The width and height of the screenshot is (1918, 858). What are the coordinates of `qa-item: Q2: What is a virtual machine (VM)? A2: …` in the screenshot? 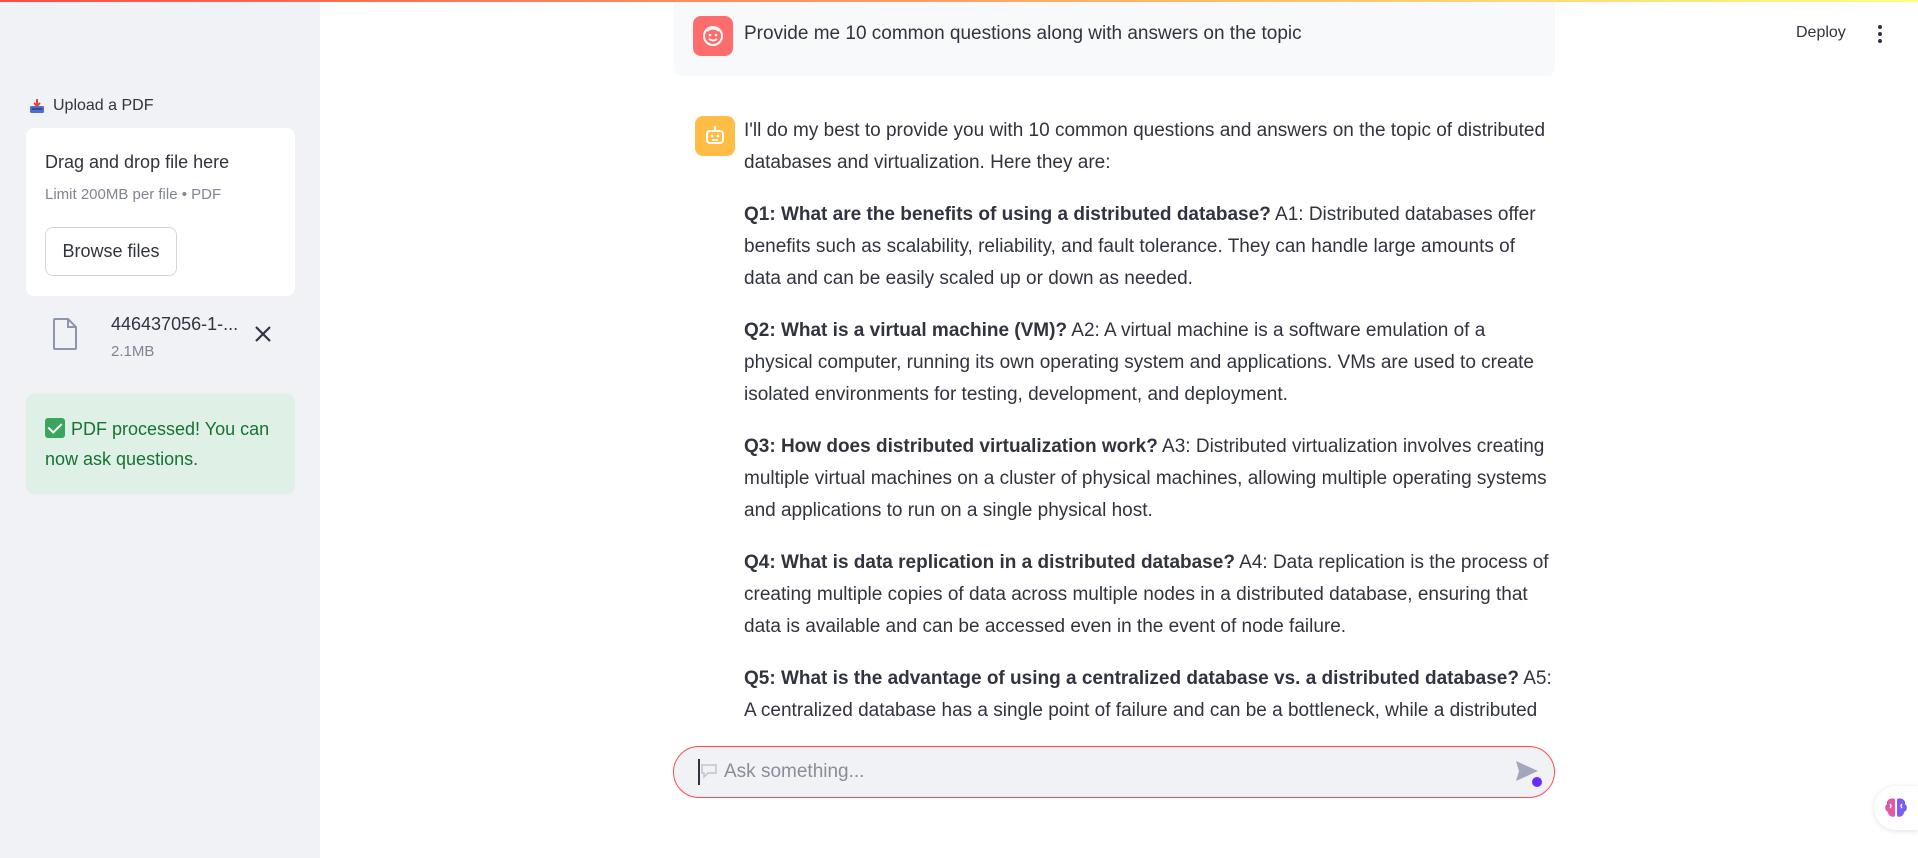 It's located at (1149, 363).